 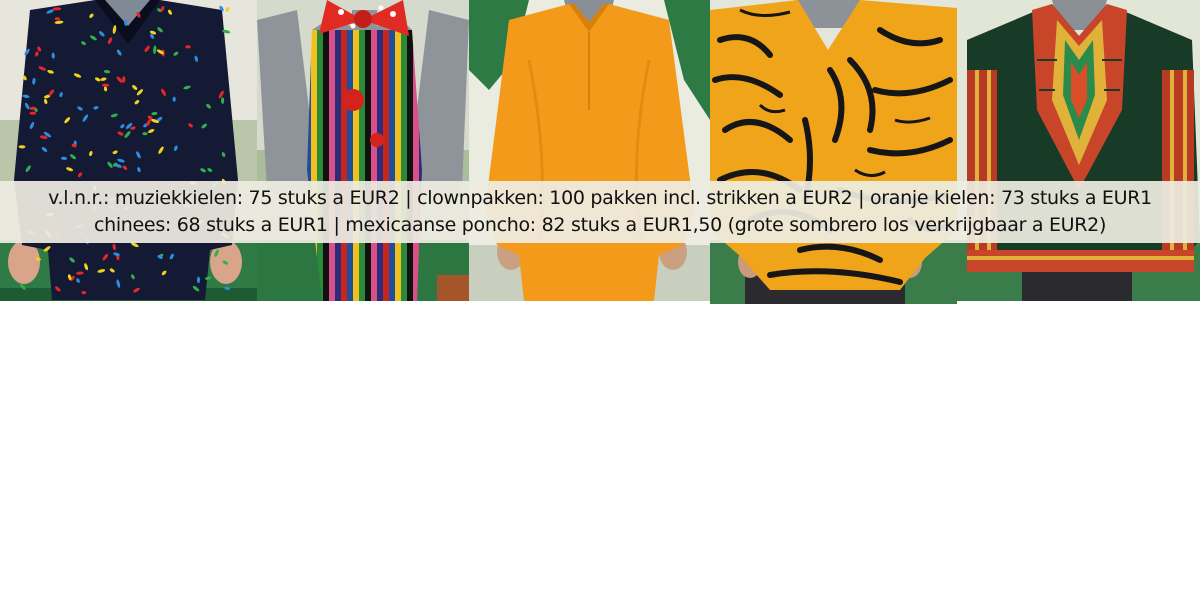 I want to click on photo-muziekkiel, so click(x=128, y=150).